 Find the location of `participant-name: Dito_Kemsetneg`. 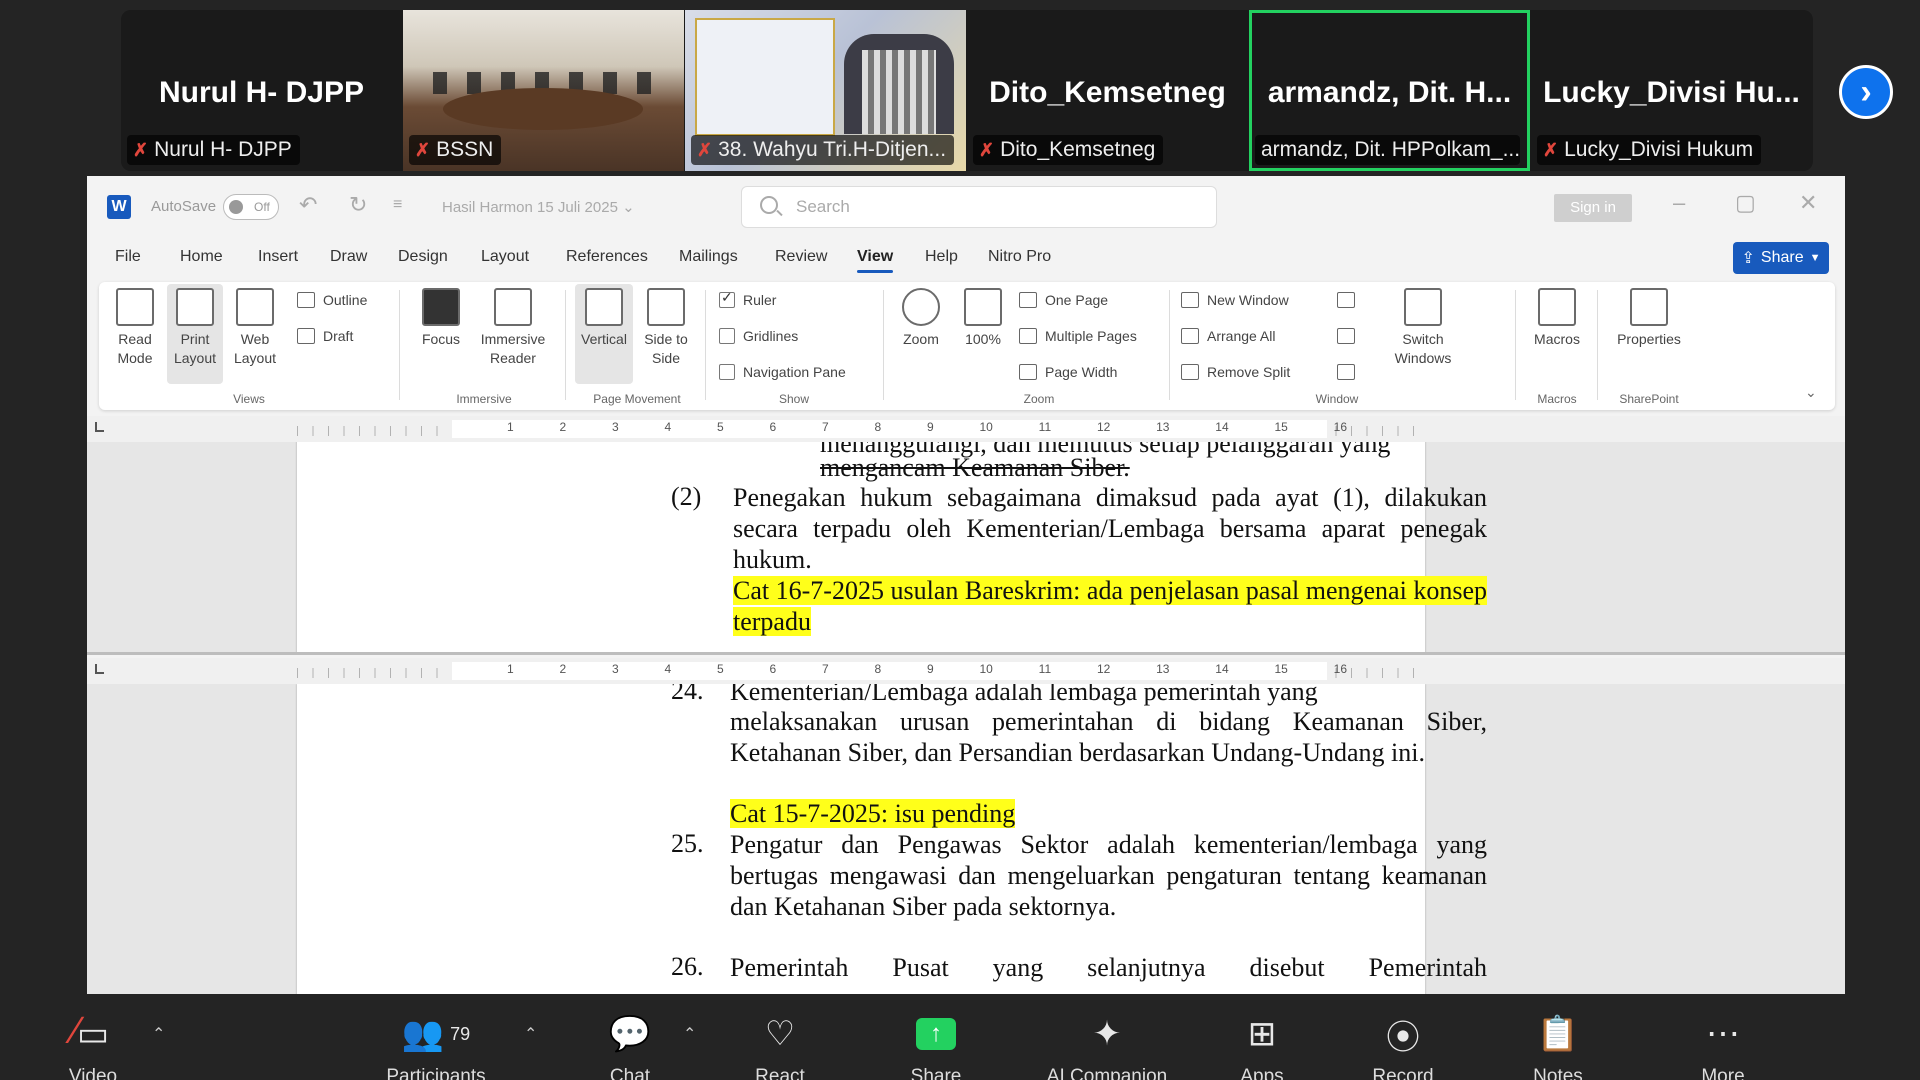

participant-name: Dito_Kemsetneg is located at coordinates (1078, 149).